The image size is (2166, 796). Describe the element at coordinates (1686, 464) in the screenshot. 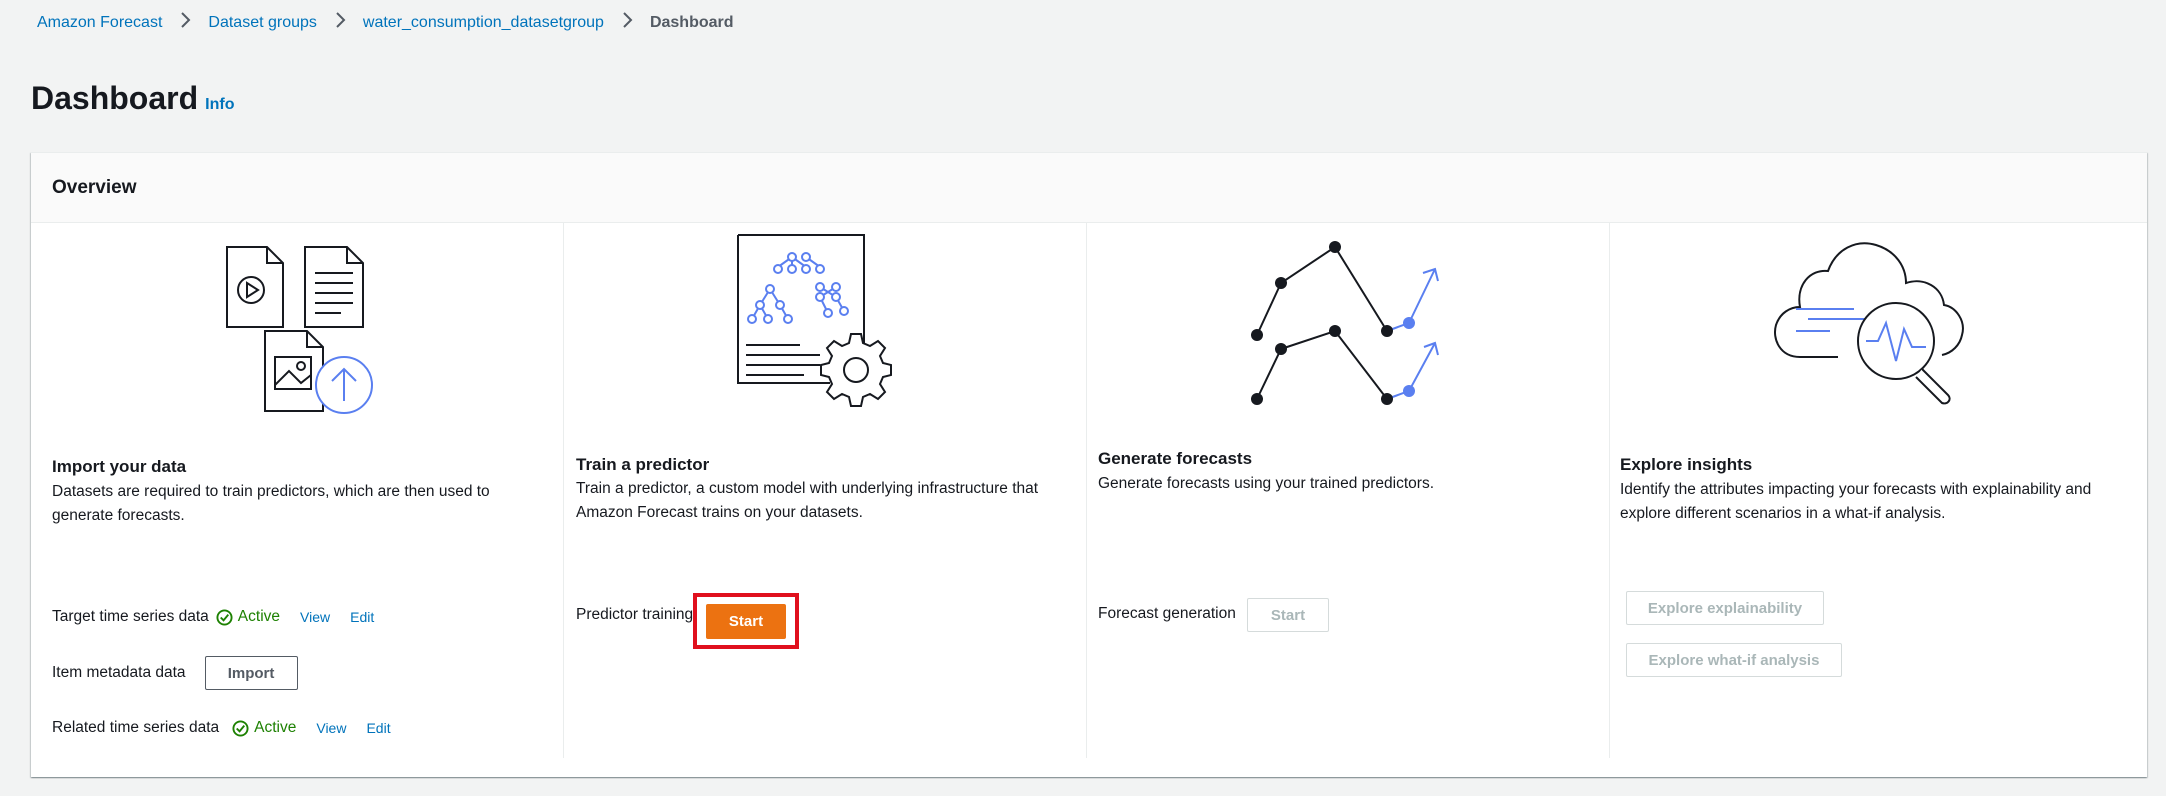

I see `explore-insights-title: Explore insights` at that location.